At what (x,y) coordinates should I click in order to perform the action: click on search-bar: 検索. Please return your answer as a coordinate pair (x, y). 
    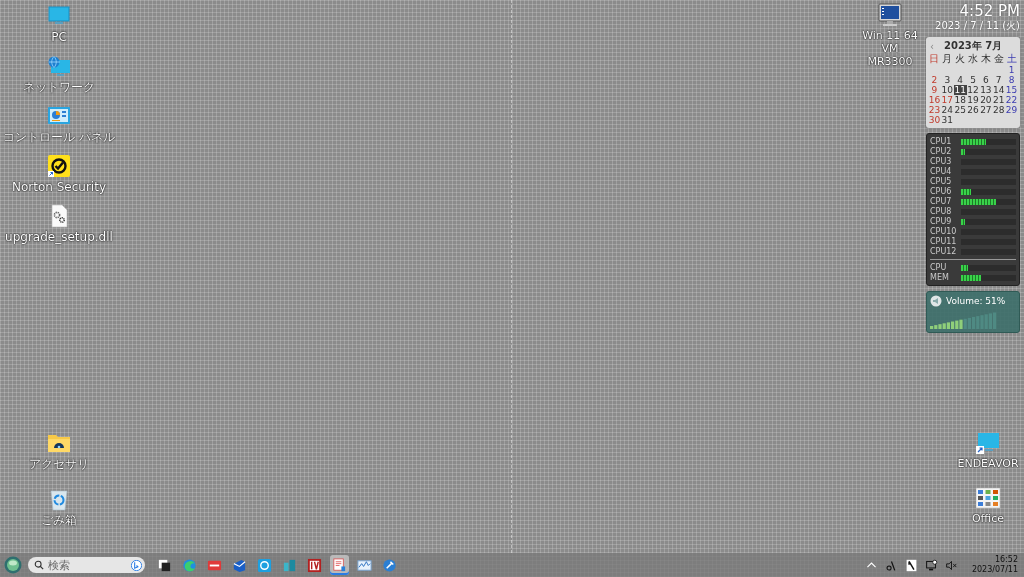
    Looking at the image, I should click on (86, 565).